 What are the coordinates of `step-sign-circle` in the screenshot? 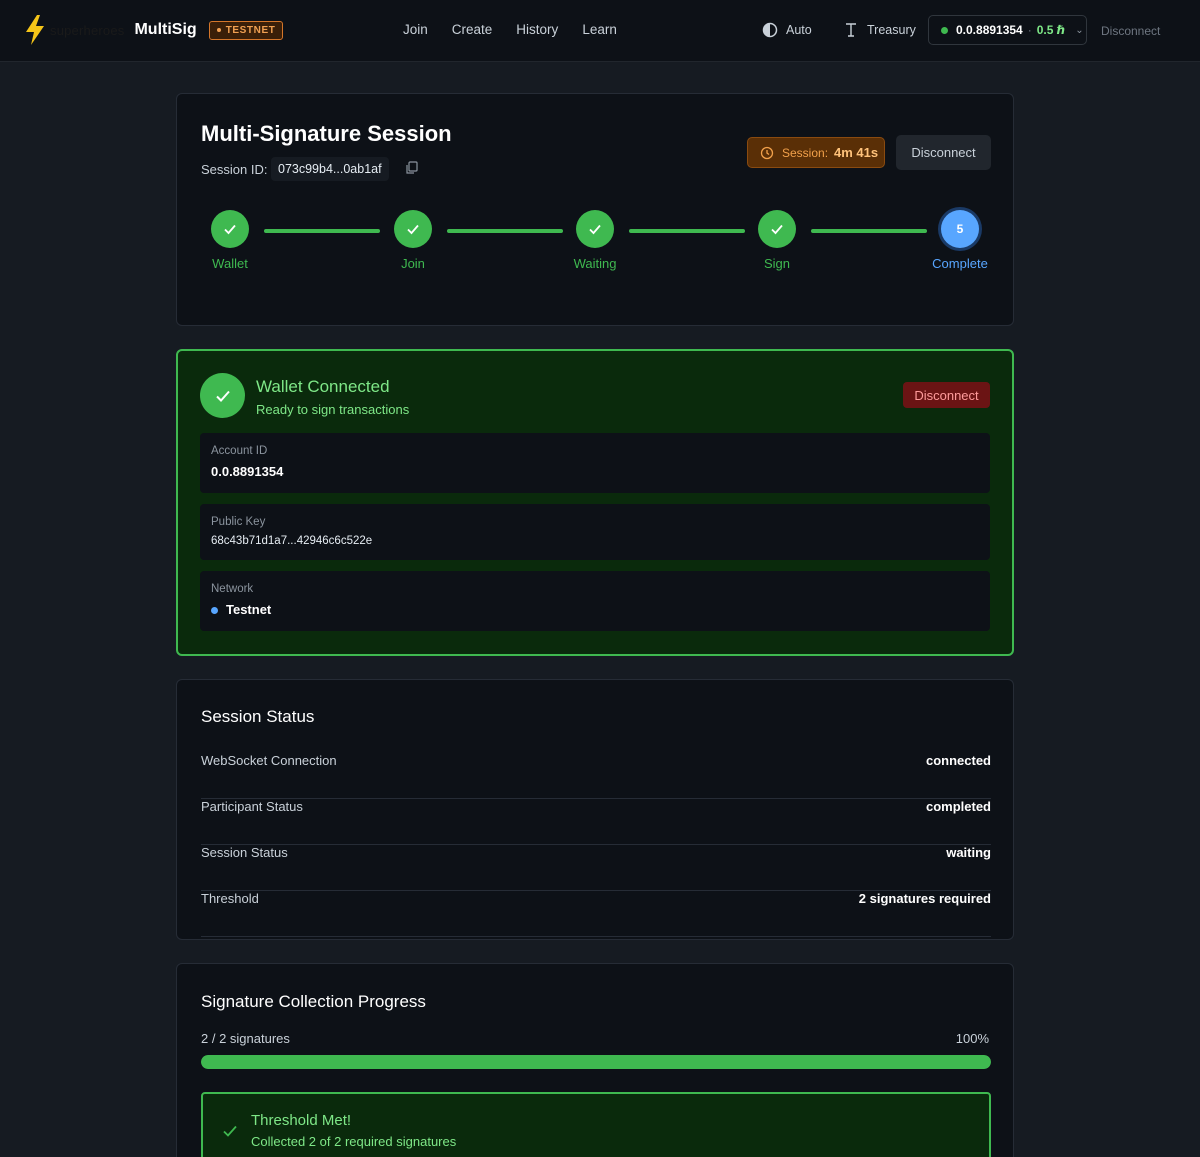 It's located at (777, 229).